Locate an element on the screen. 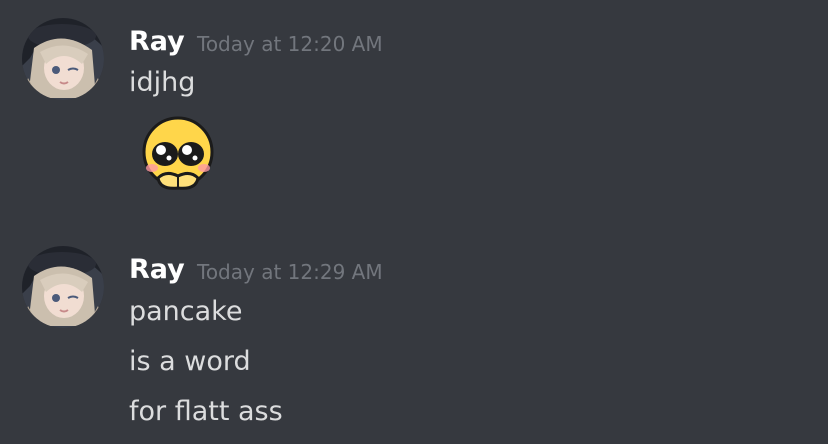  message-timestamp: Today at 12:29 AM is located at coordinates (290, 272).